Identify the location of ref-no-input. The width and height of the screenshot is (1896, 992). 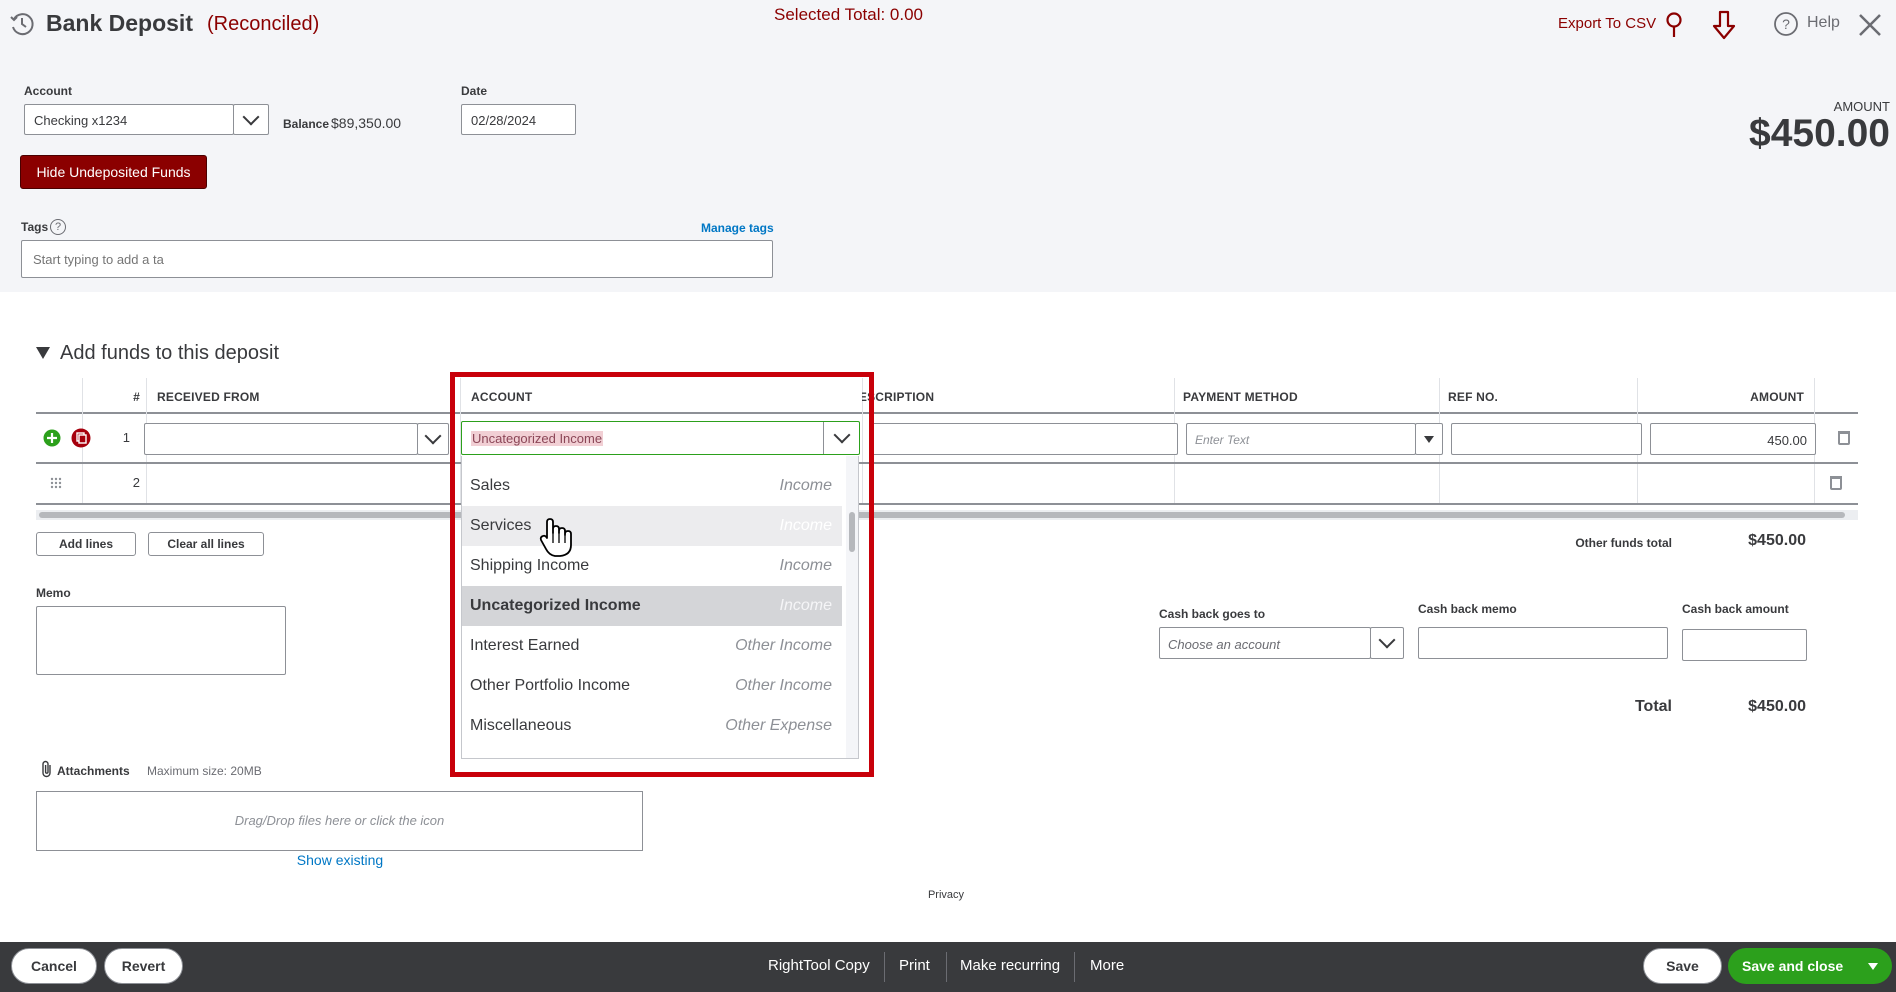
(1546, 439).